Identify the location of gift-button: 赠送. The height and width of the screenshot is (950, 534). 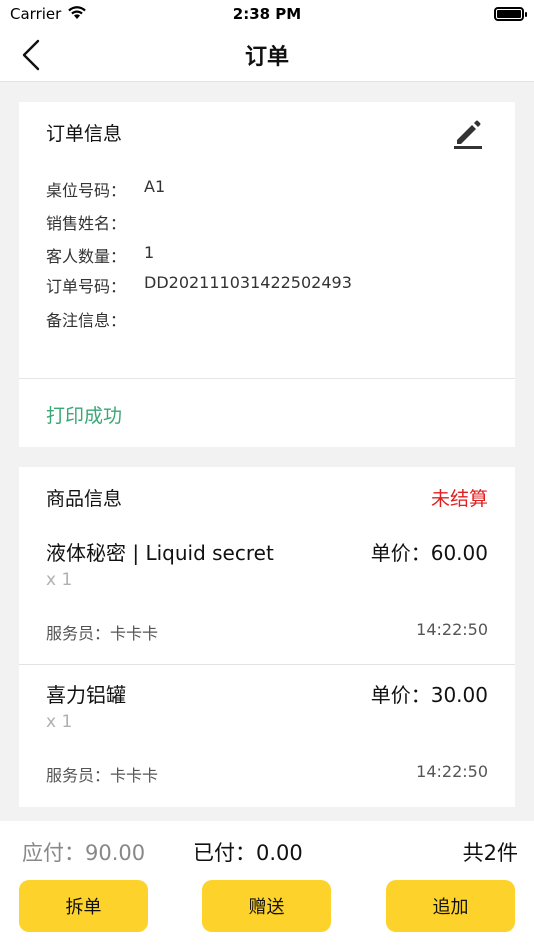
(266, 906).